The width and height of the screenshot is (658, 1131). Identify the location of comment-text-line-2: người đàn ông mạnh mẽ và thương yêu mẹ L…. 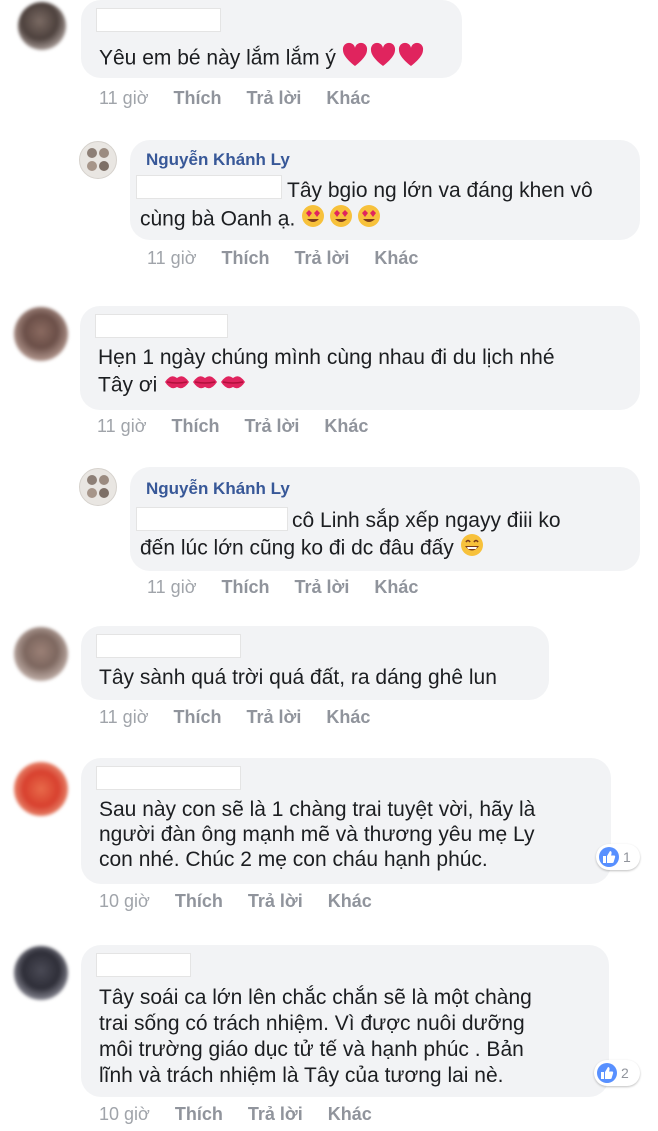
(317, 834).